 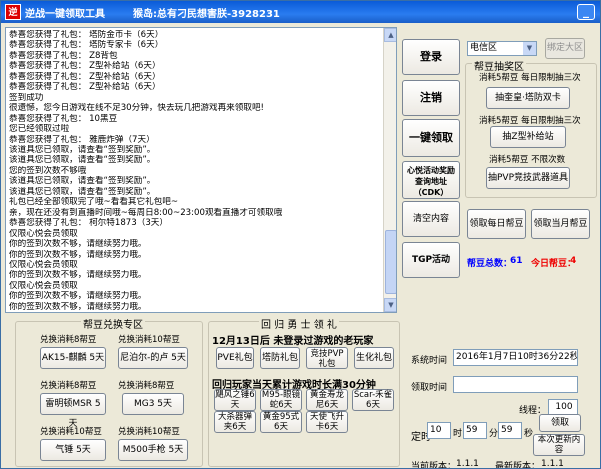 I want to click on exchange-msr-button: 雷明顿MSR 5天, so click(x=73, y=411).